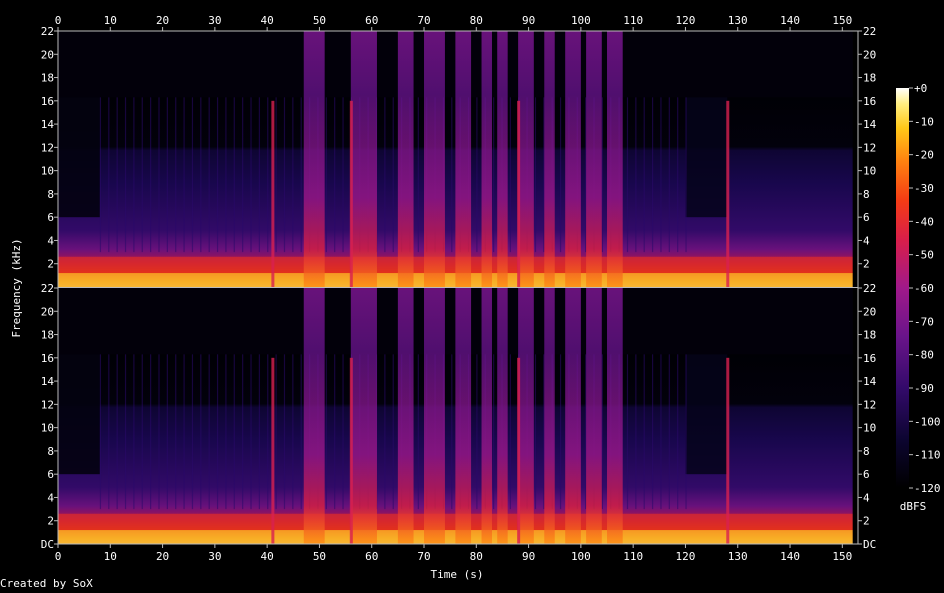 This screenshot has width=944, height=593. I want to click on y-tick-label-right-ch1: 8, so click(866, 194).